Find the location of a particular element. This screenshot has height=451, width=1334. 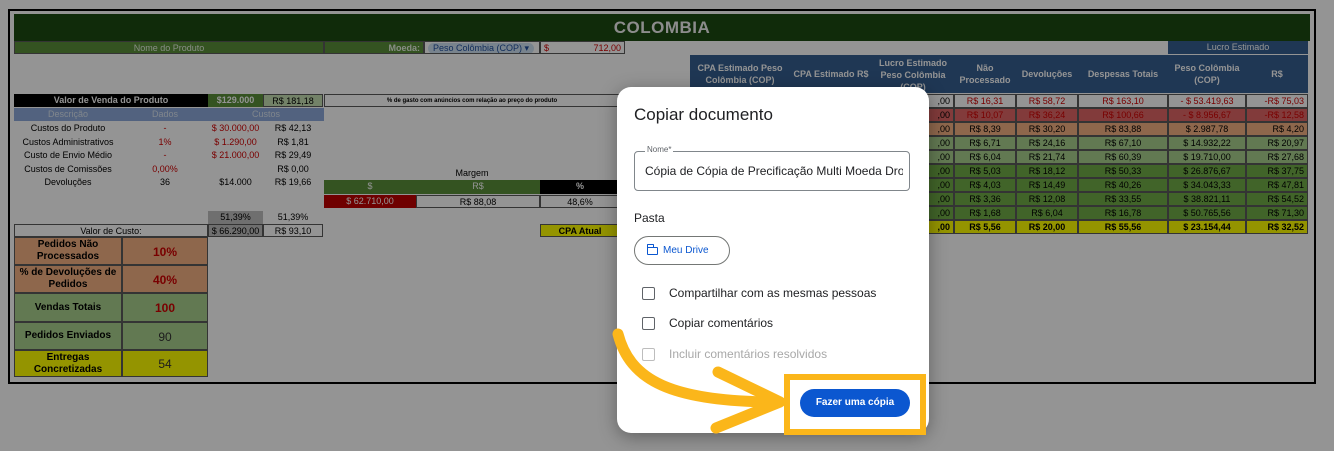

cancel-button: Cancelar is located at coordinates (765, 402).